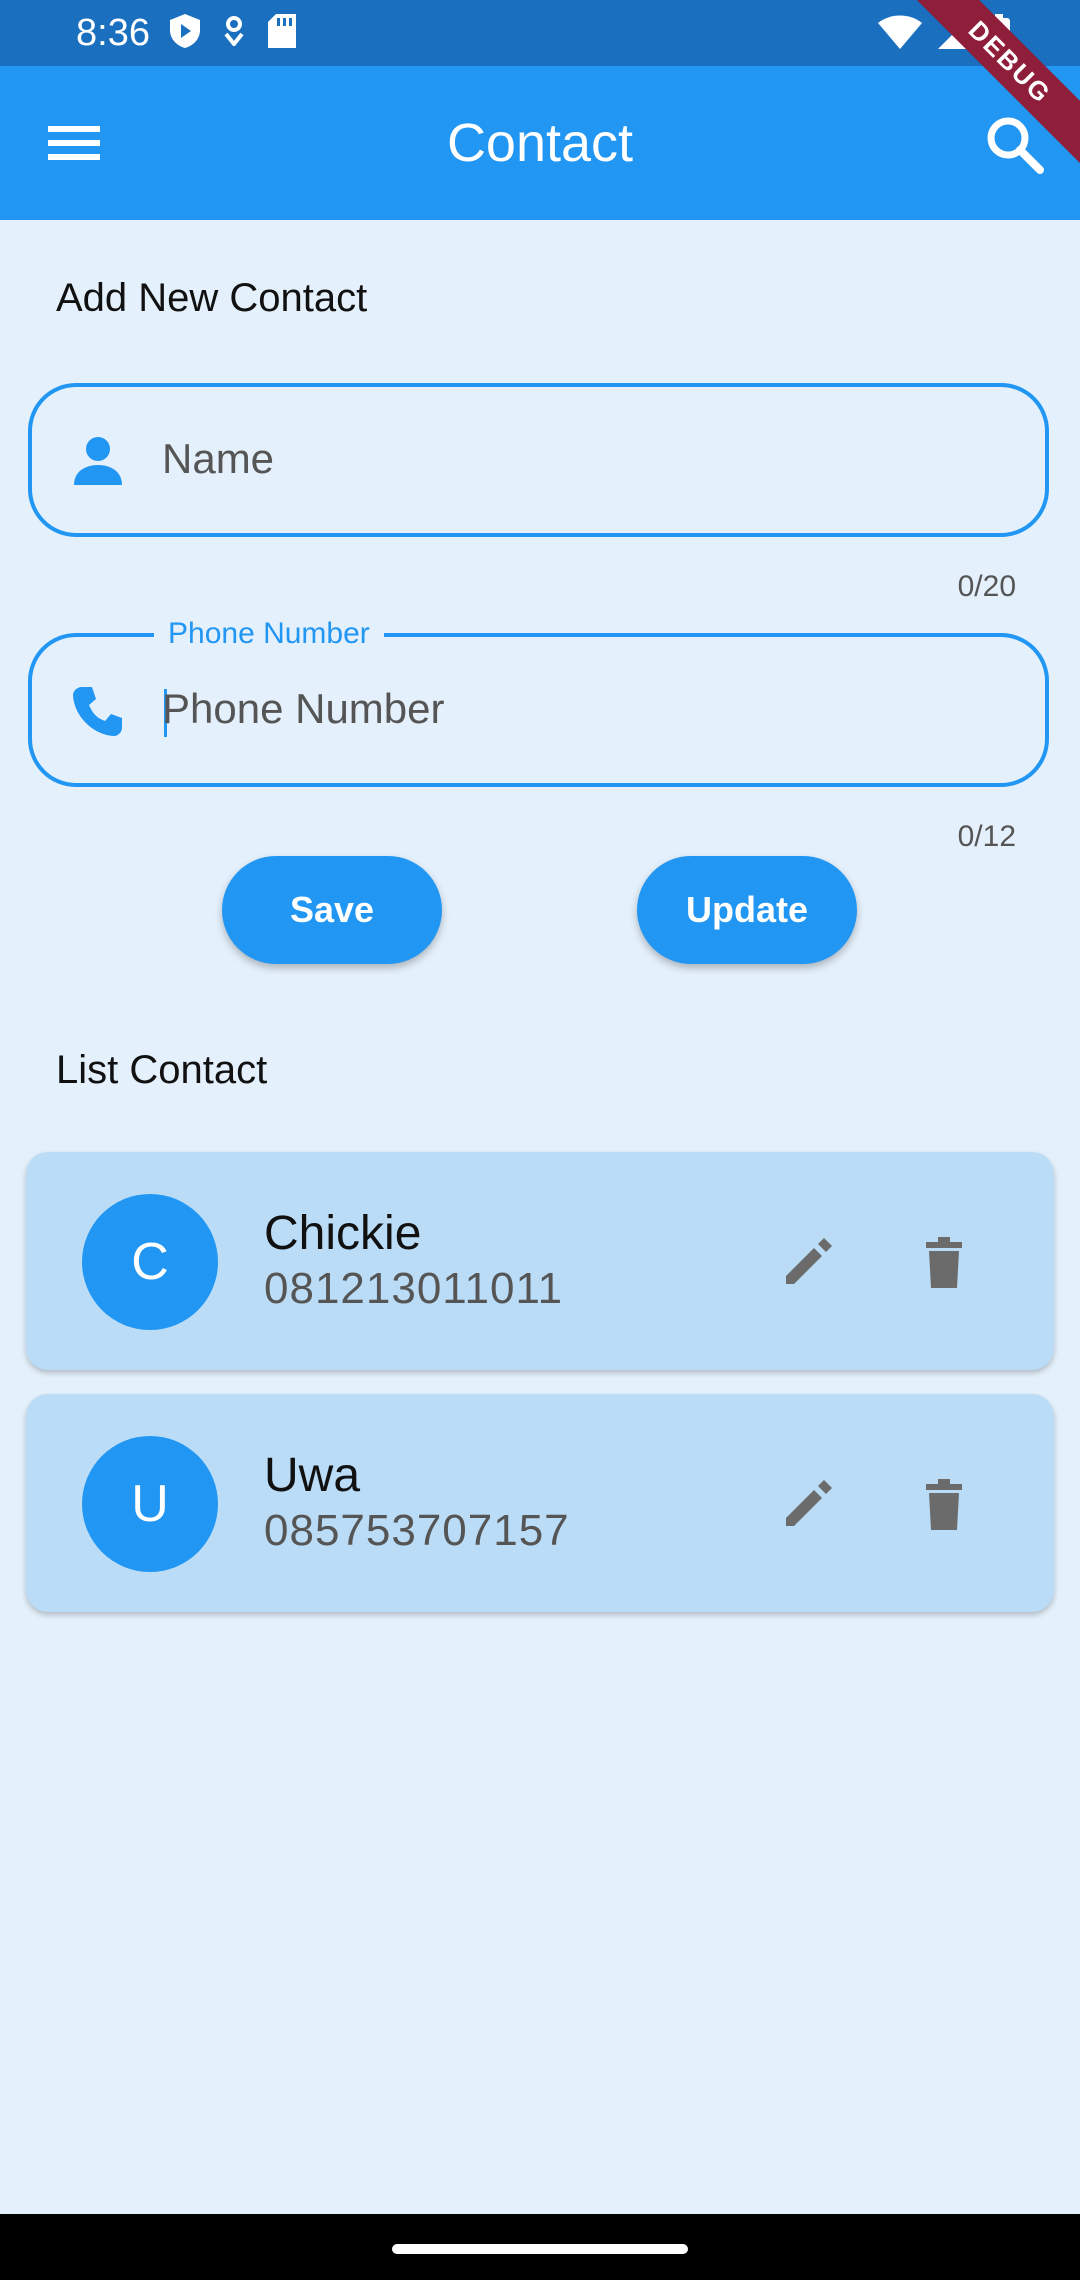 The height and width of the screenshot is (2280, 1080). Describe the element at coordinates (269, 634) in the screenshot. I see `phone-field-label: Phone Number` at that location.